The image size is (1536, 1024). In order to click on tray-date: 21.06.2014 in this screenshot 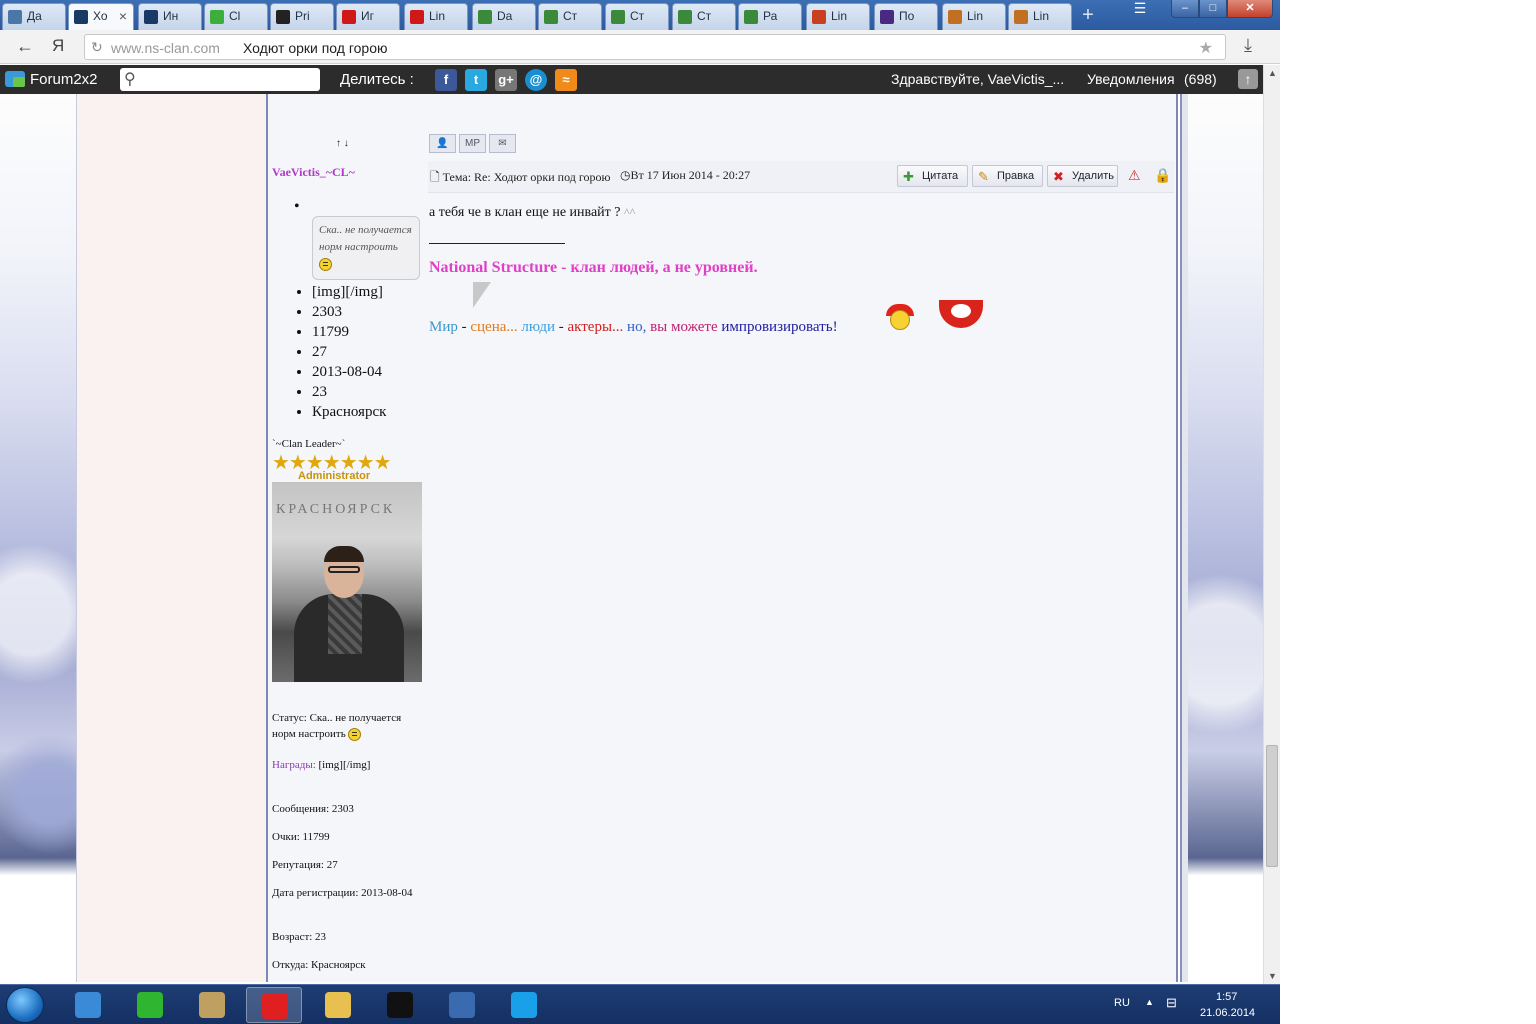, I will do `click(1227, 1013)`.